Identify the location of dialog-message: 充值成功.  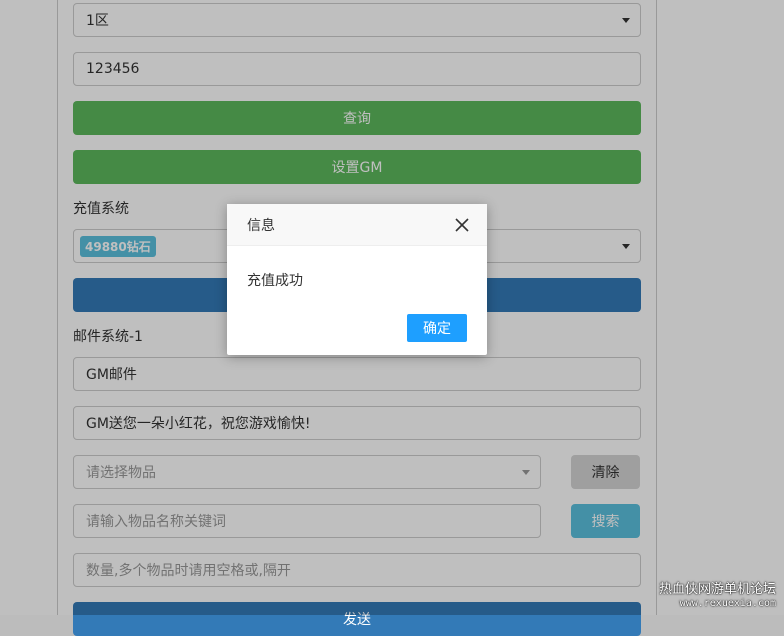
(357, 268).